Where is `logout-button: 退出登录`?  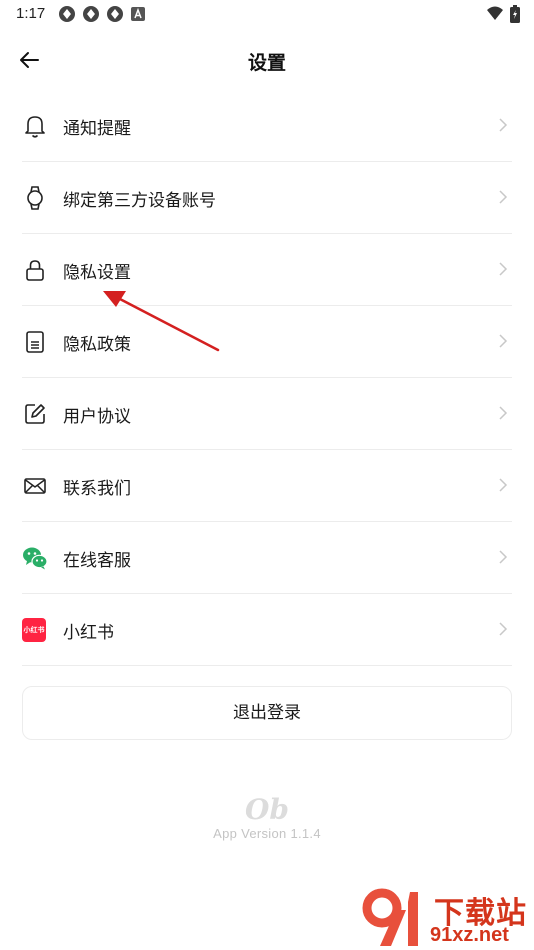 logout-button: 退出登录 is located at coordinates (267, 713).